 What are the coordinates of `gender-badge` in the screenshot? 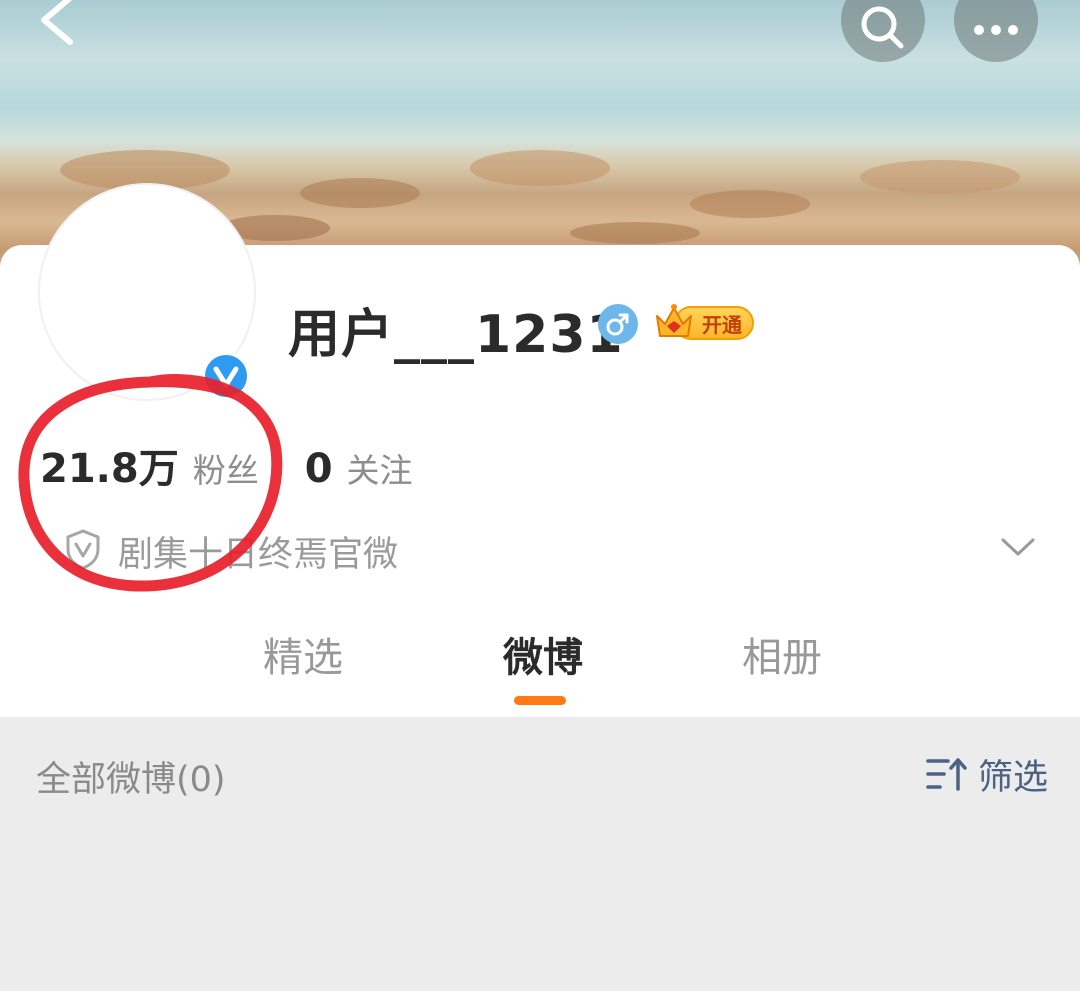 It's located at (618, 324).